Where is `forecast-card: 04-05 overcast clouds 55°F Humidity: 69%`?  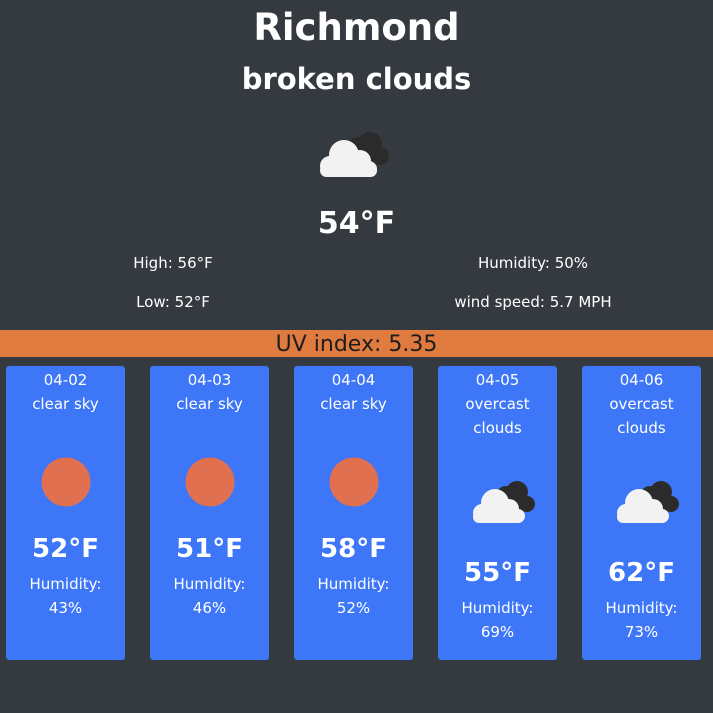 forecast-card: 04-05 overcast clouds 55°F Humidity: 69% is located at coordinates (497, 513).